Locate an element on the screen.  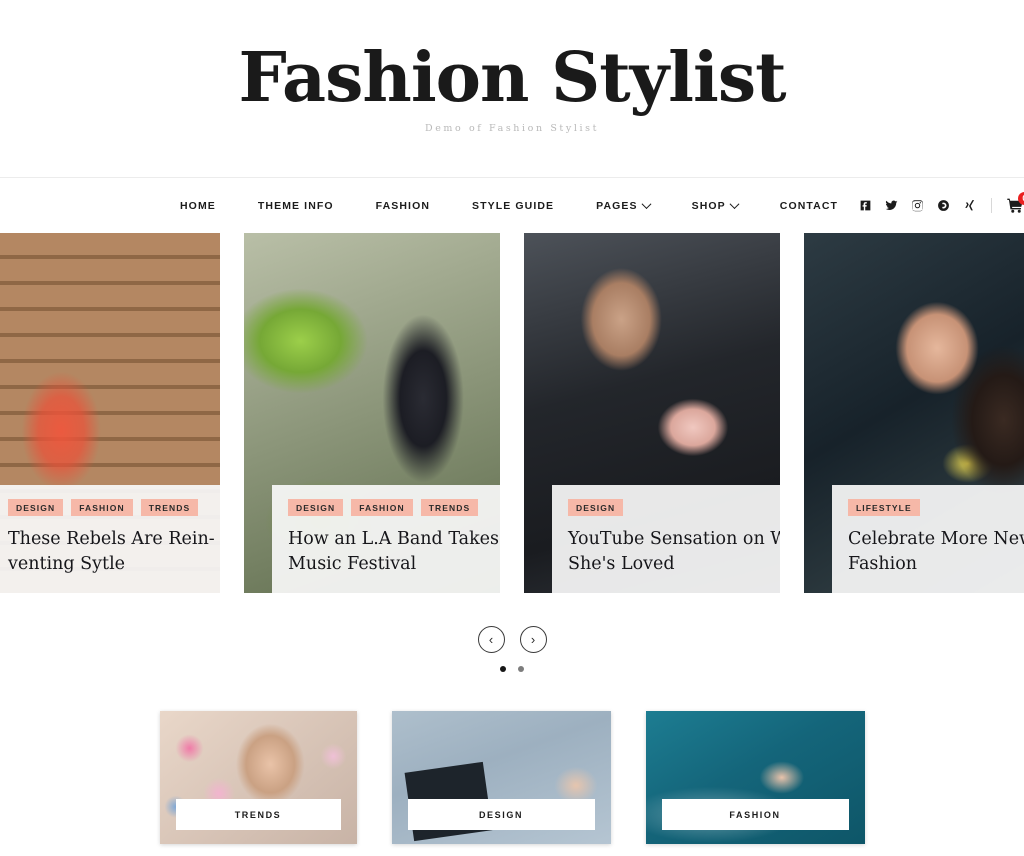
nav-item-fashion: FASHION is located at coordinates (403, 206).